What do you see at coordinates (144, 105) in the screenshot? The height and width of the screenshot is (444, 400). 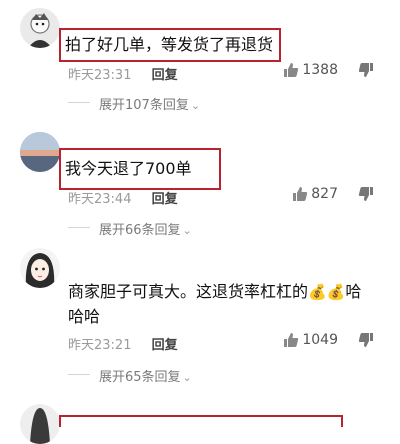 I see `expand-replies-label: 展开107条回复` at bounding box center [144, 105].